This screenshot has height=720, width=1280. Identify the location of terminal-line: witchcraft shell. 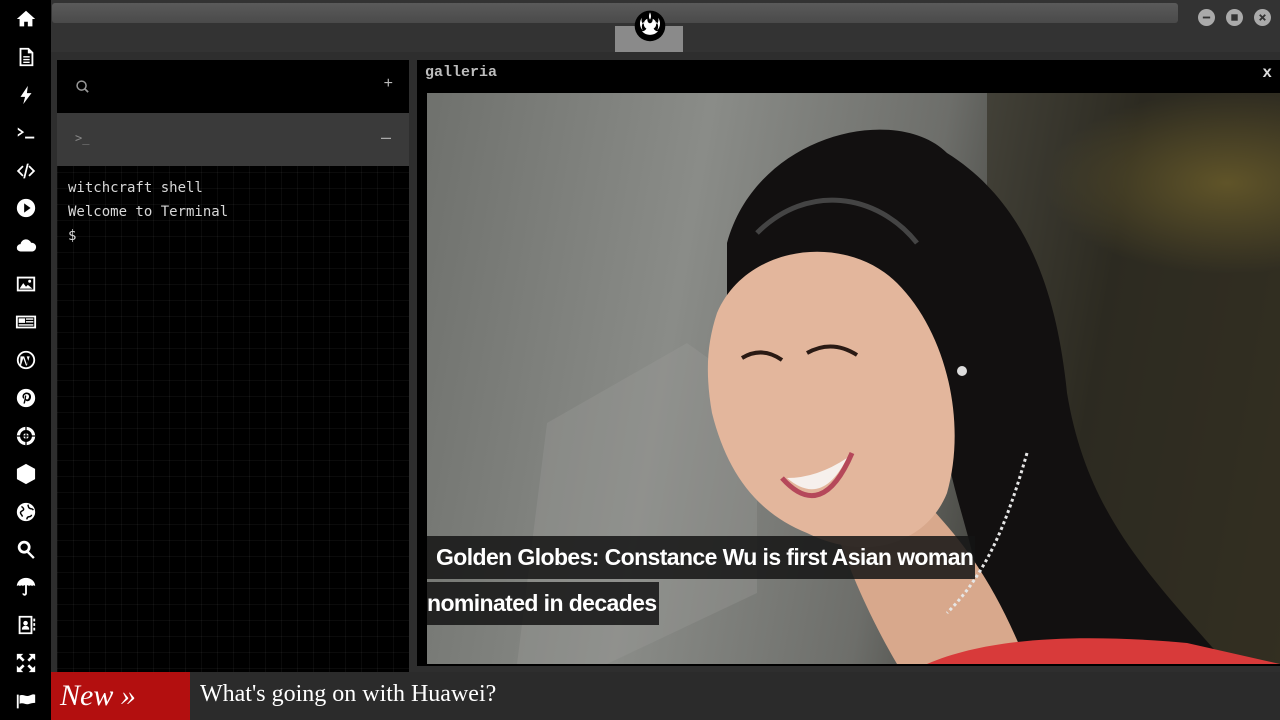
(135, 188).